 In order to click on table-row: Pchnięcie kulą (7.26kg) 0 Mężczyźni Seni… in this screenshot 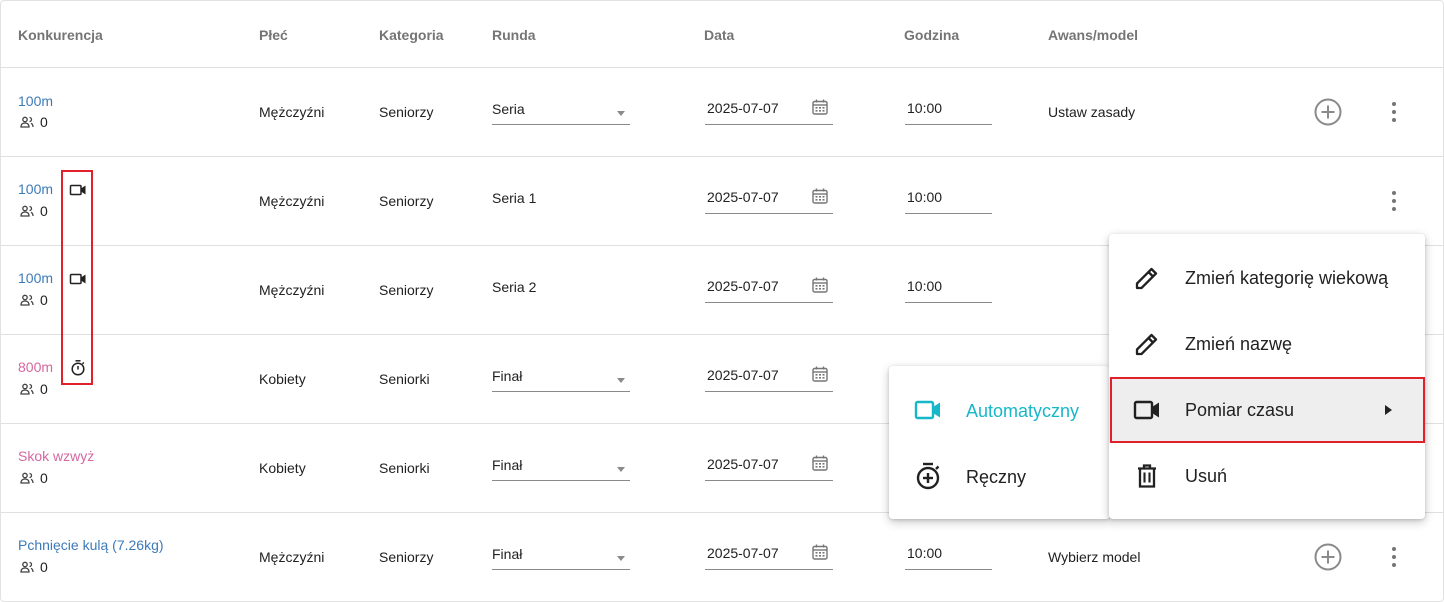, I will do `click(722, 557)`.